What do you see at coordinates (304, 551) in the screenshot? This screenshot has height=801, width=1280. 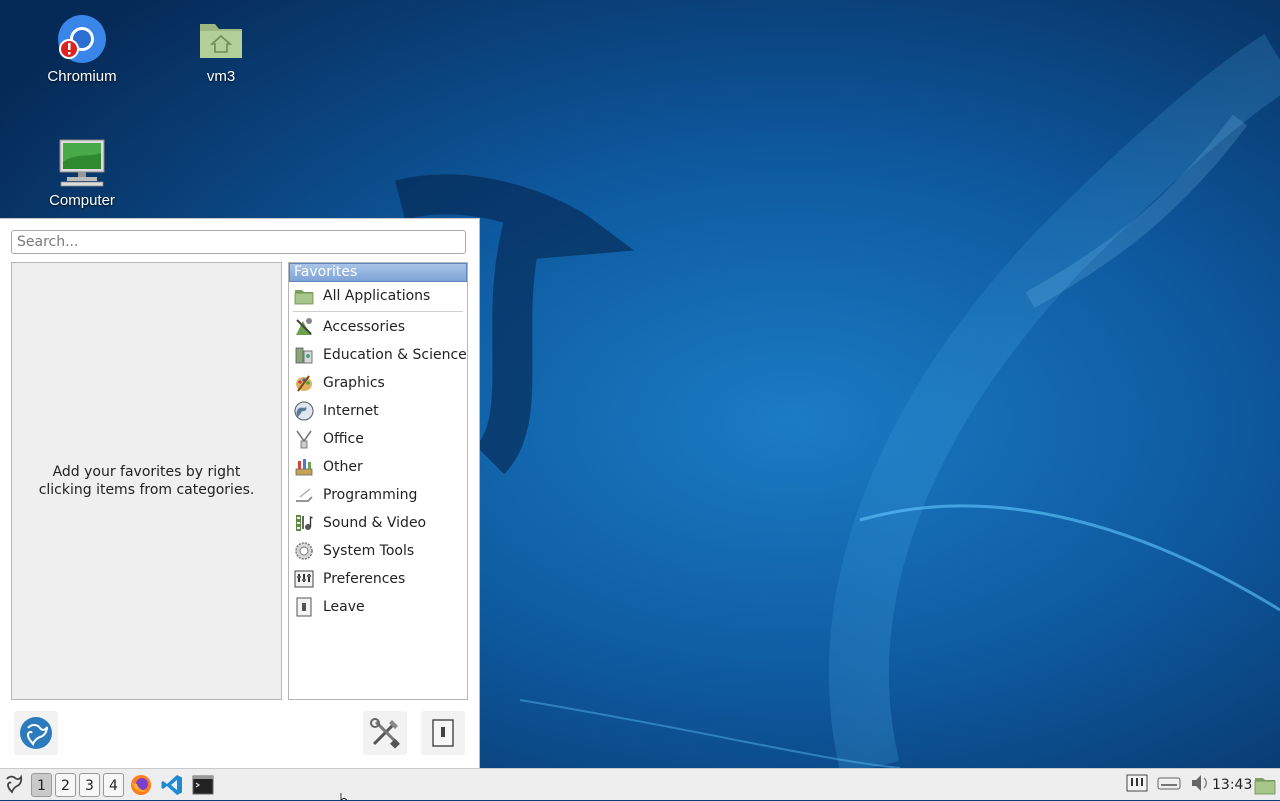 I see `gear-icon` at bounding box center [304, 551].